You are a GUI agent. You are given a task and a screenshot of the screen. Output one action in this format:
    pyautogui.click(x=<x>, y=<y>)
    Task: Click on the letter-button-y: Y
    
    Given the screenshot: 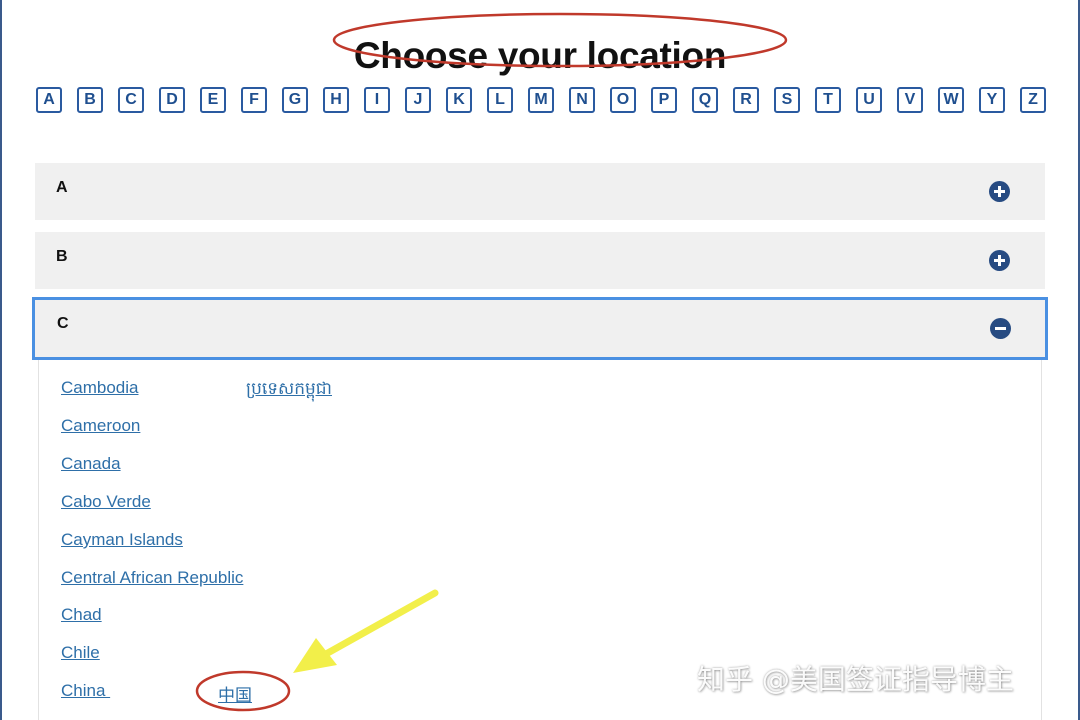 What is the action you would take?
    pyautogui.click(x=992, y=100)
    